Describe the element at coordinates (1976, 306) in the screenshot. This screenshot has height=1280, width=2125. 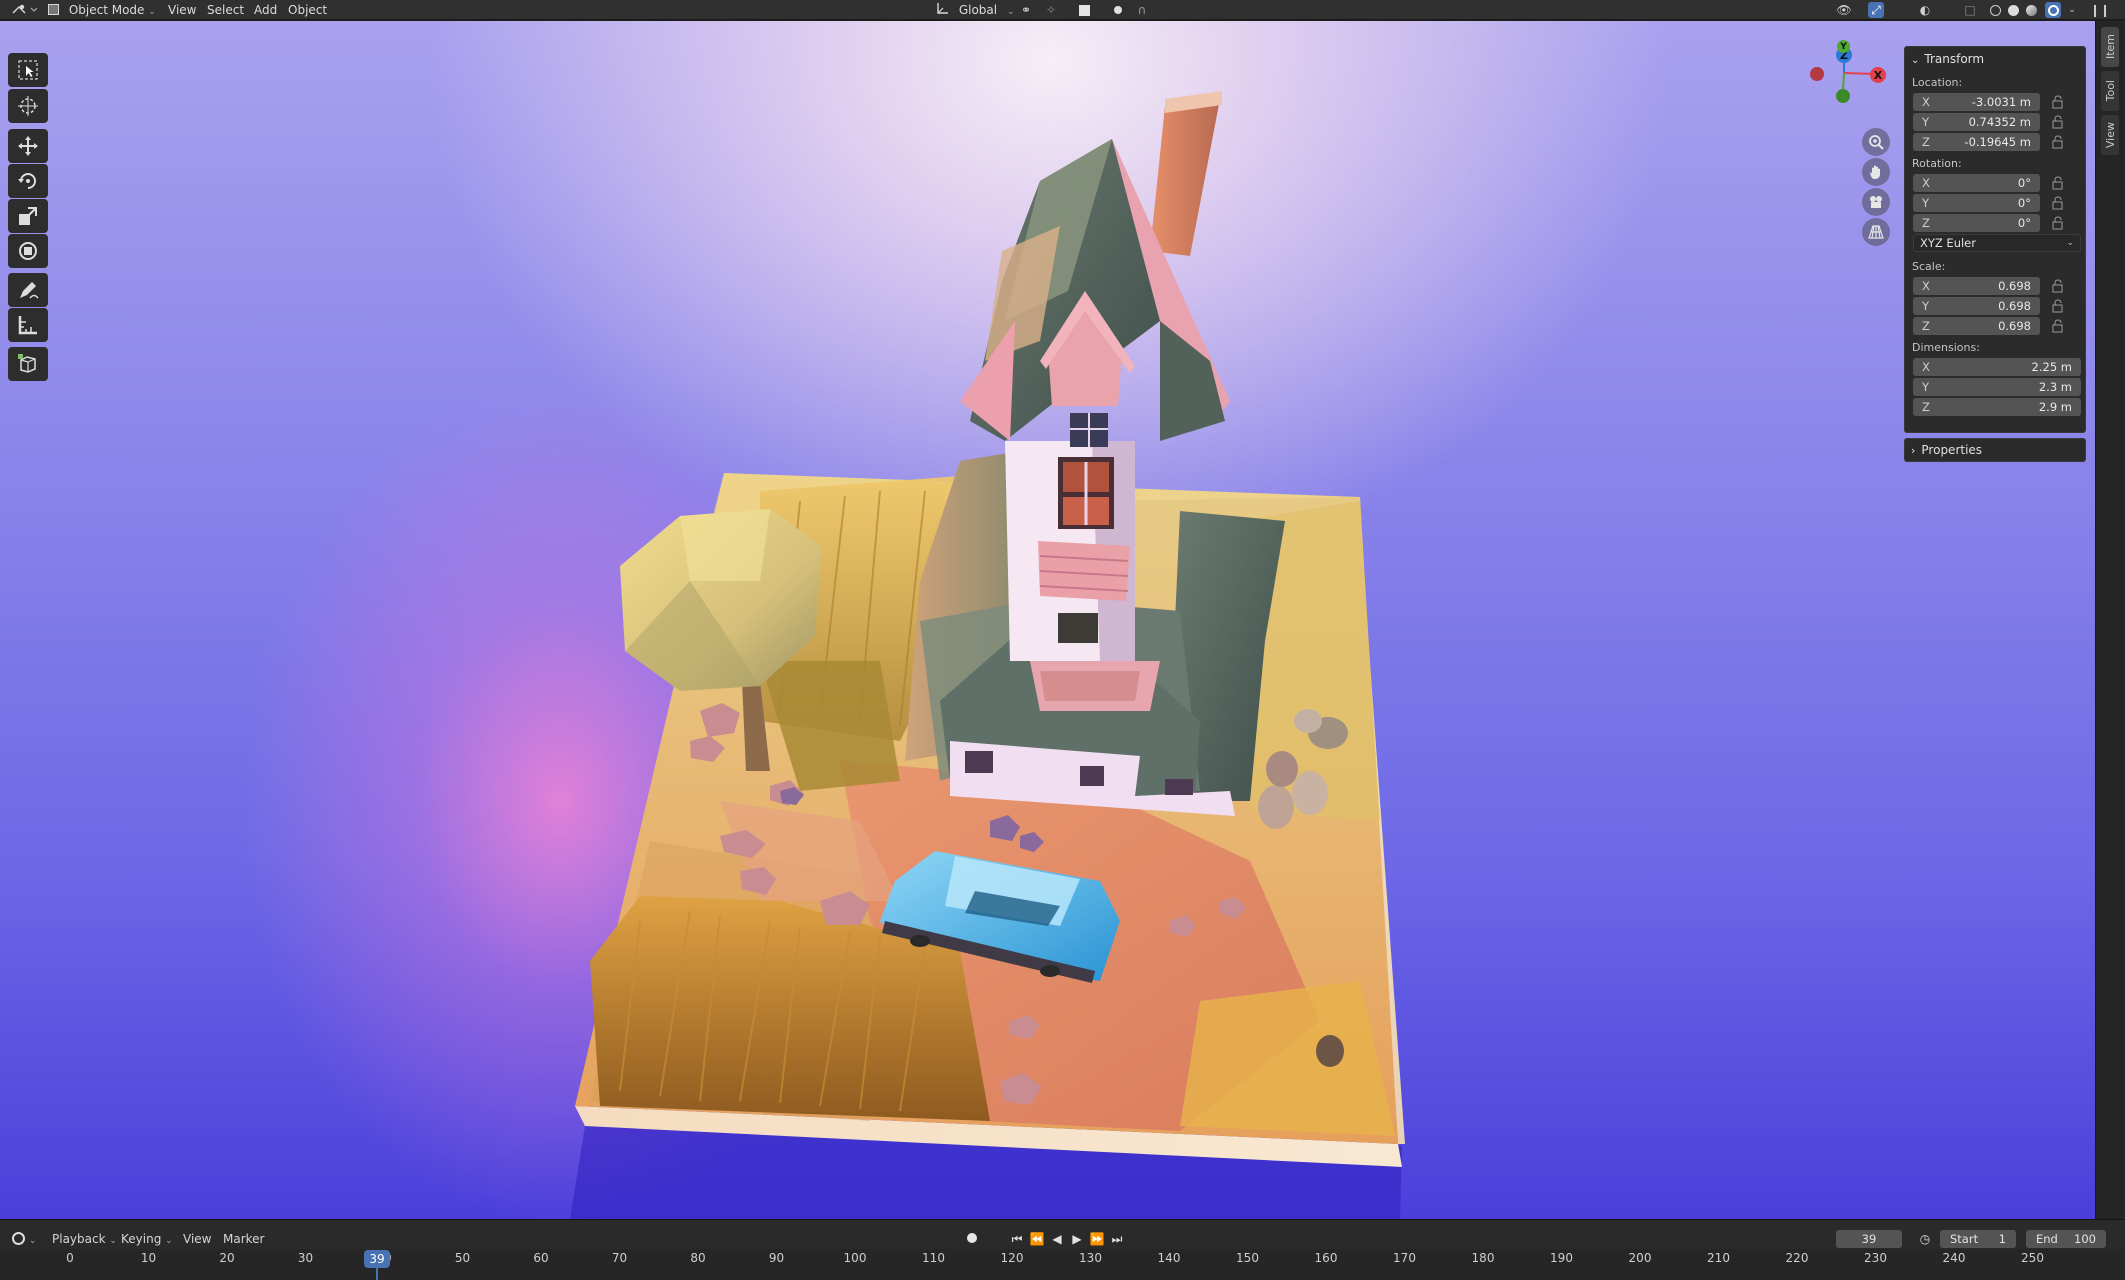
I see `scale-y-field: Y 0.698` at that location.